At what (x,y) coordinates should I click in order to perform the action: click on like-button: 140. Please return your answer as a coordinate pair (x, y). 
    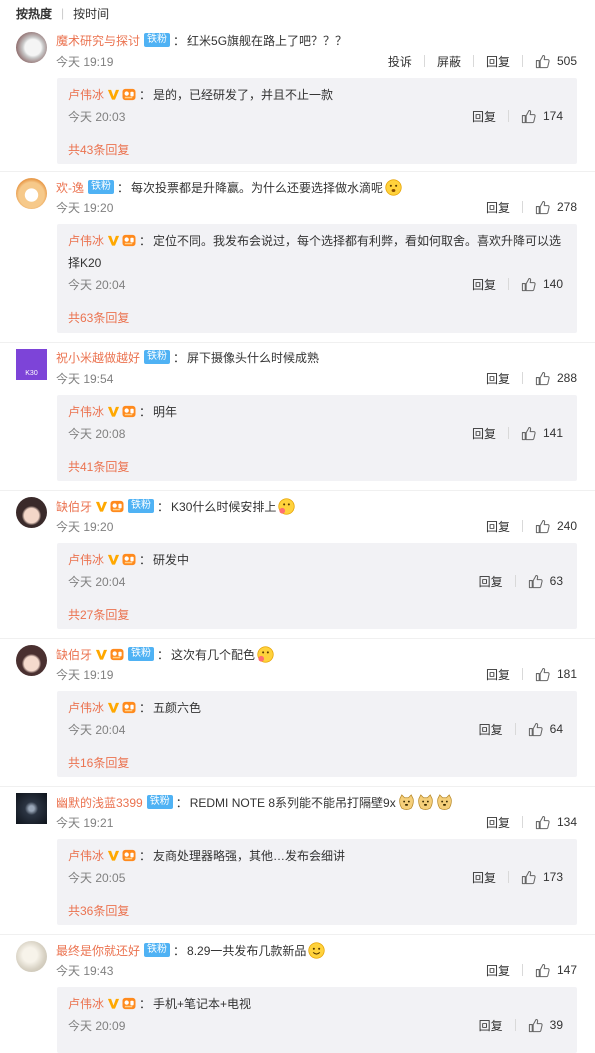
    Looking at the image, I should click on (542, 284).